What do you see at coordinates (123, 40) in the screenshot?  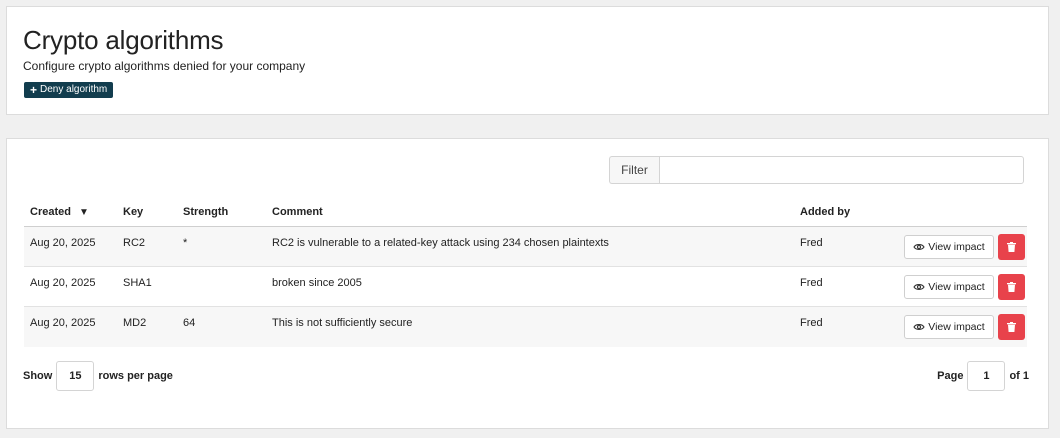 I see `page-title: Crypto algorithms` at bounding box center [123, 40].